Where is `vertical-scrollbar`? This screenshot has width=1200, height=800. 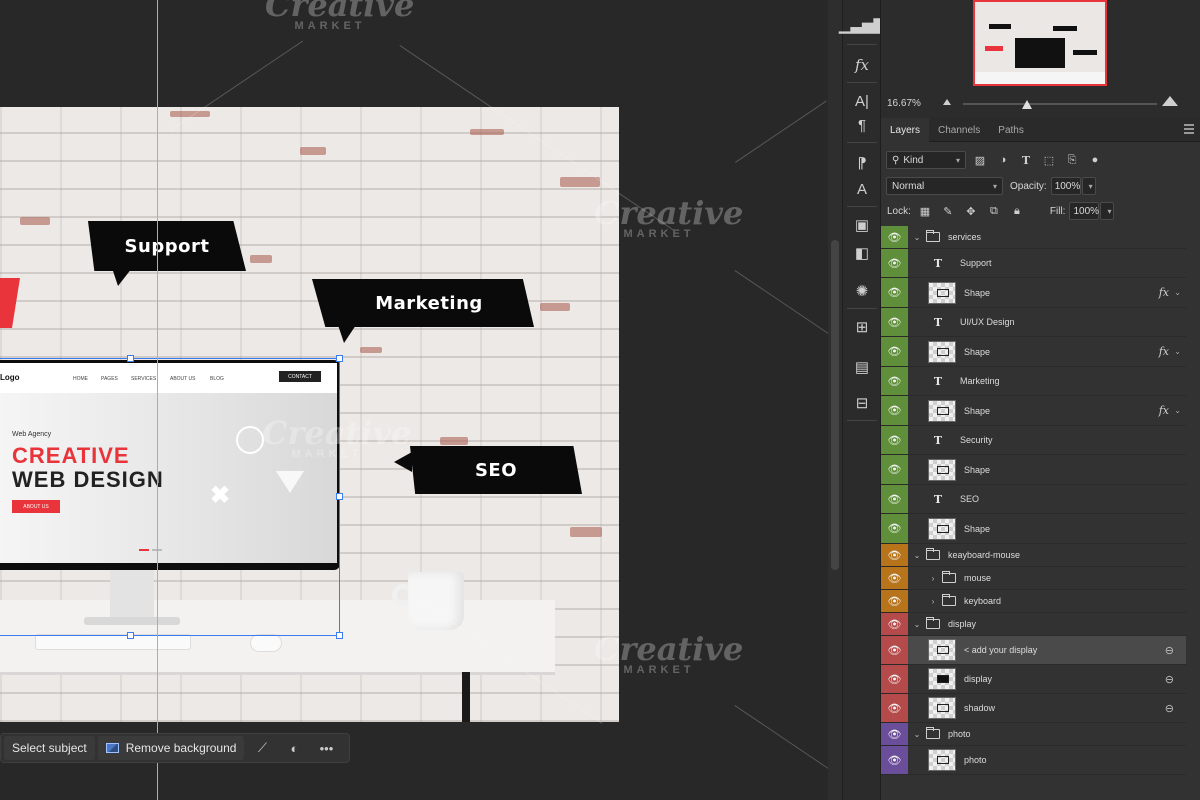 vertical-scrollbar is located at coordinates (835, 400).